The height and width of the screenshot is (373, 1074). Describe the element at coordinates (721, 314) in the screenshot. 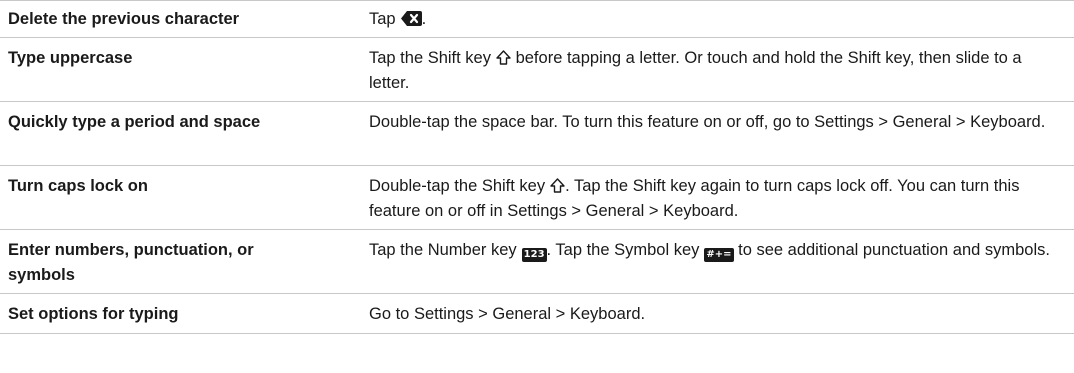

I see `action-cell: Go to Settings > General > Keyboard.` at that location.